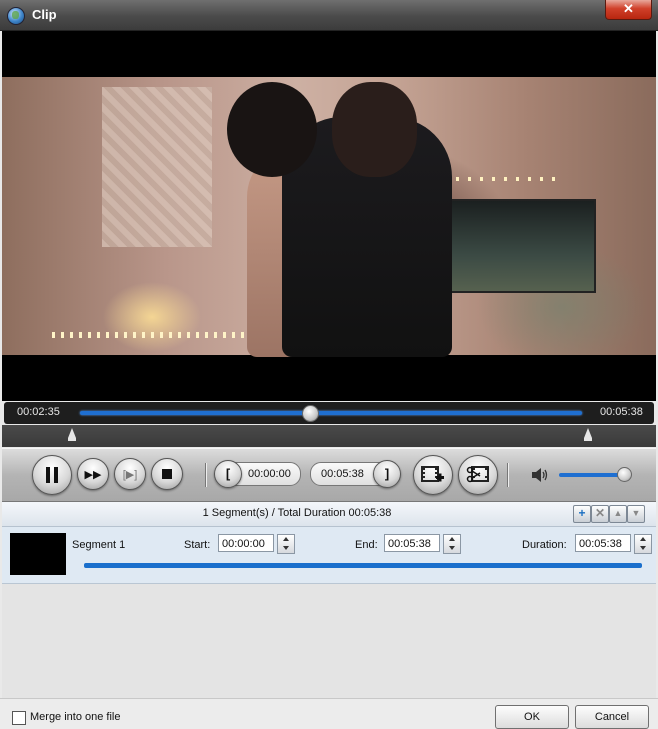  Describe the element at coordinates (329, 436) in the screenshot. I see `clip-marker-strip` at that location.